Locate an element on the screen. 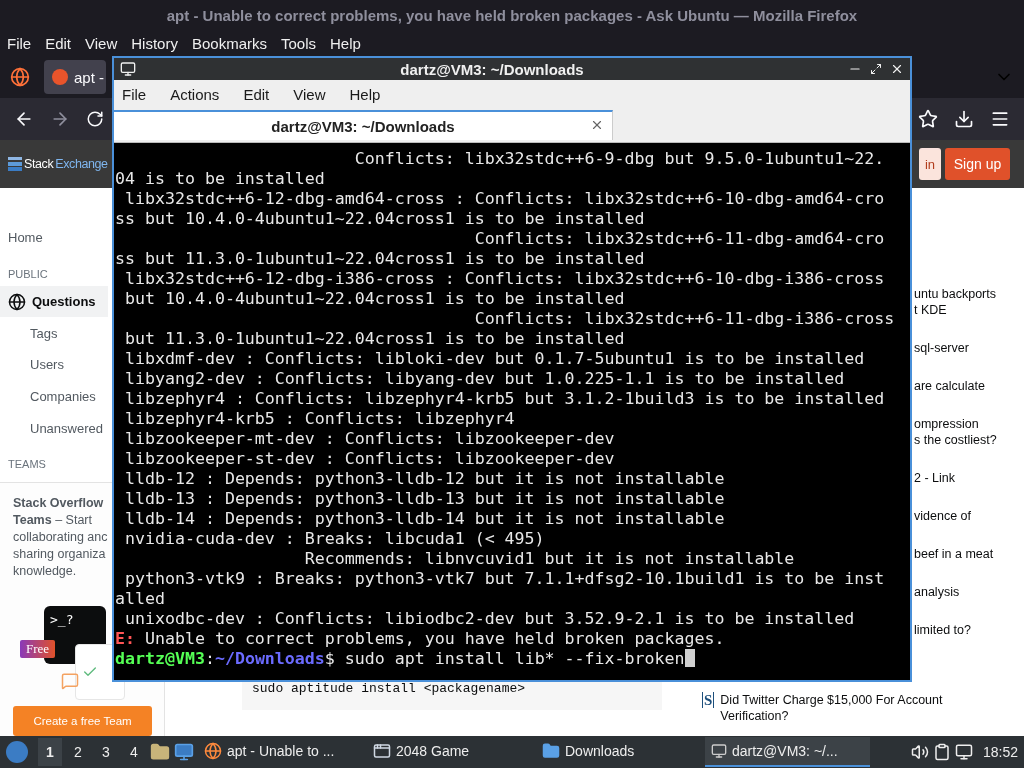 This screenshot has height=768, width=1024. menu-item: Actions is located at coordinates (195, 94).